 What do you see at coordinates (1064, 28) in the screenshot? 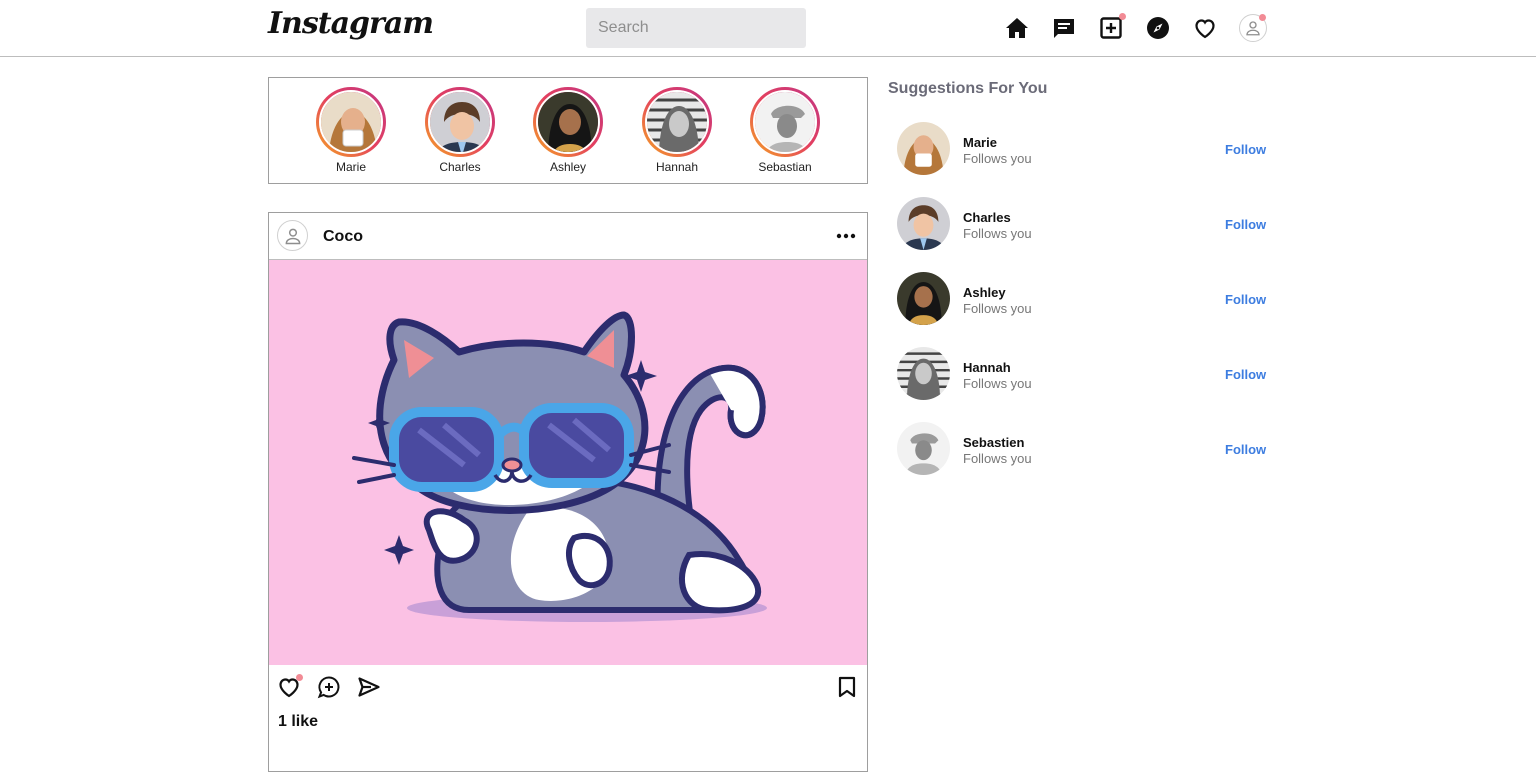
I see `messages-icon` at bounding box center [1064, 28].